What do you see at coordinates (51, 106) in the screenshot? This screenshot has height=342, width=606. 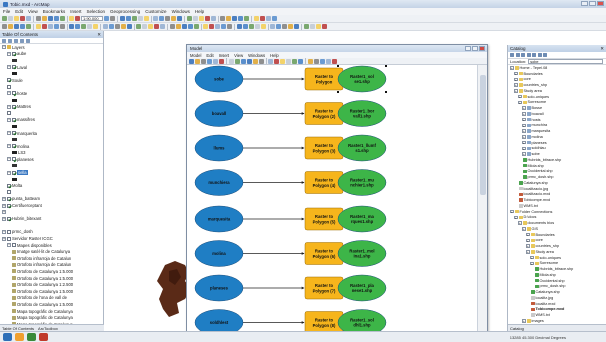 I see `toc-layer-row: − Mattres` at bounding box center [51, 106].